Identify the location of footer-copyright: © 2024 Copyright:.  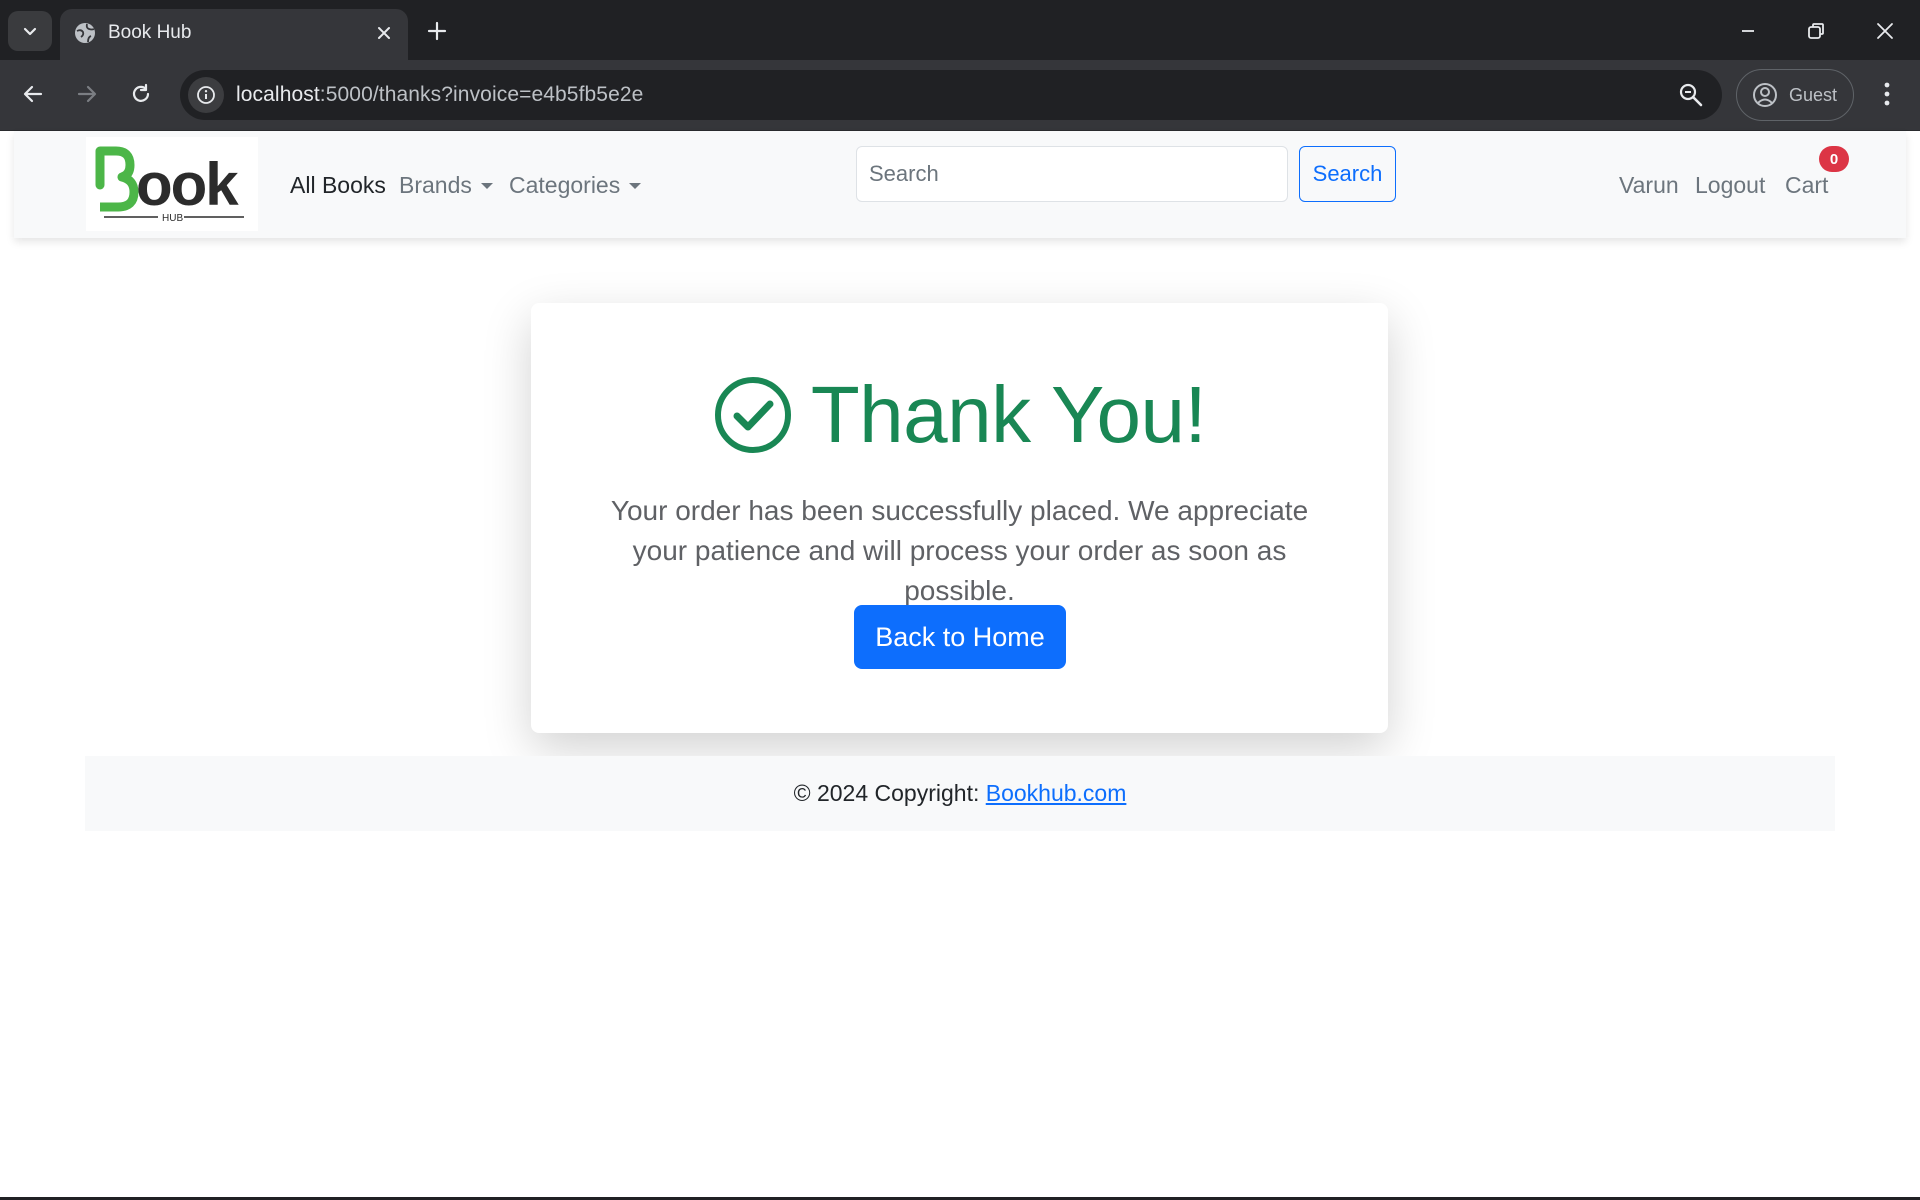
(889, 793).